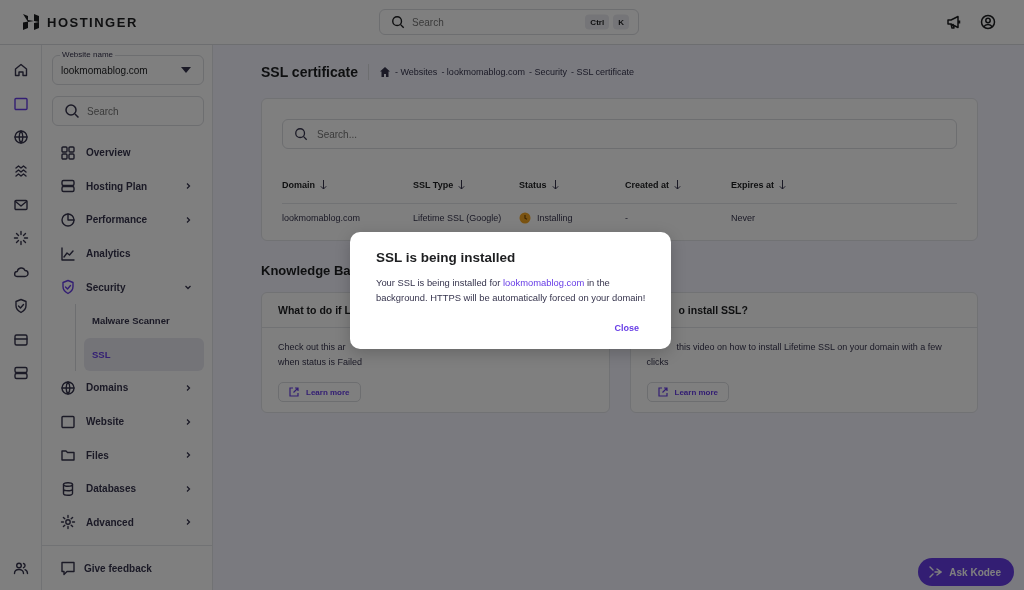  Describe the element at coordinates (966, 572) in the screenshot. I see `ask-kodee-button: Ask Kodee` at that location.